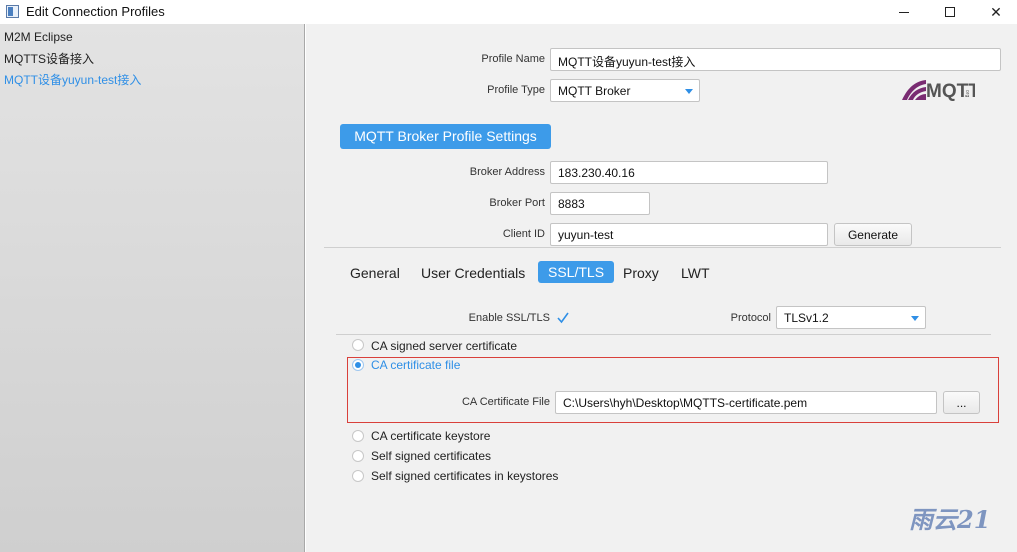  I want to click on tab-proxy: Proxy, so click(641, 273).